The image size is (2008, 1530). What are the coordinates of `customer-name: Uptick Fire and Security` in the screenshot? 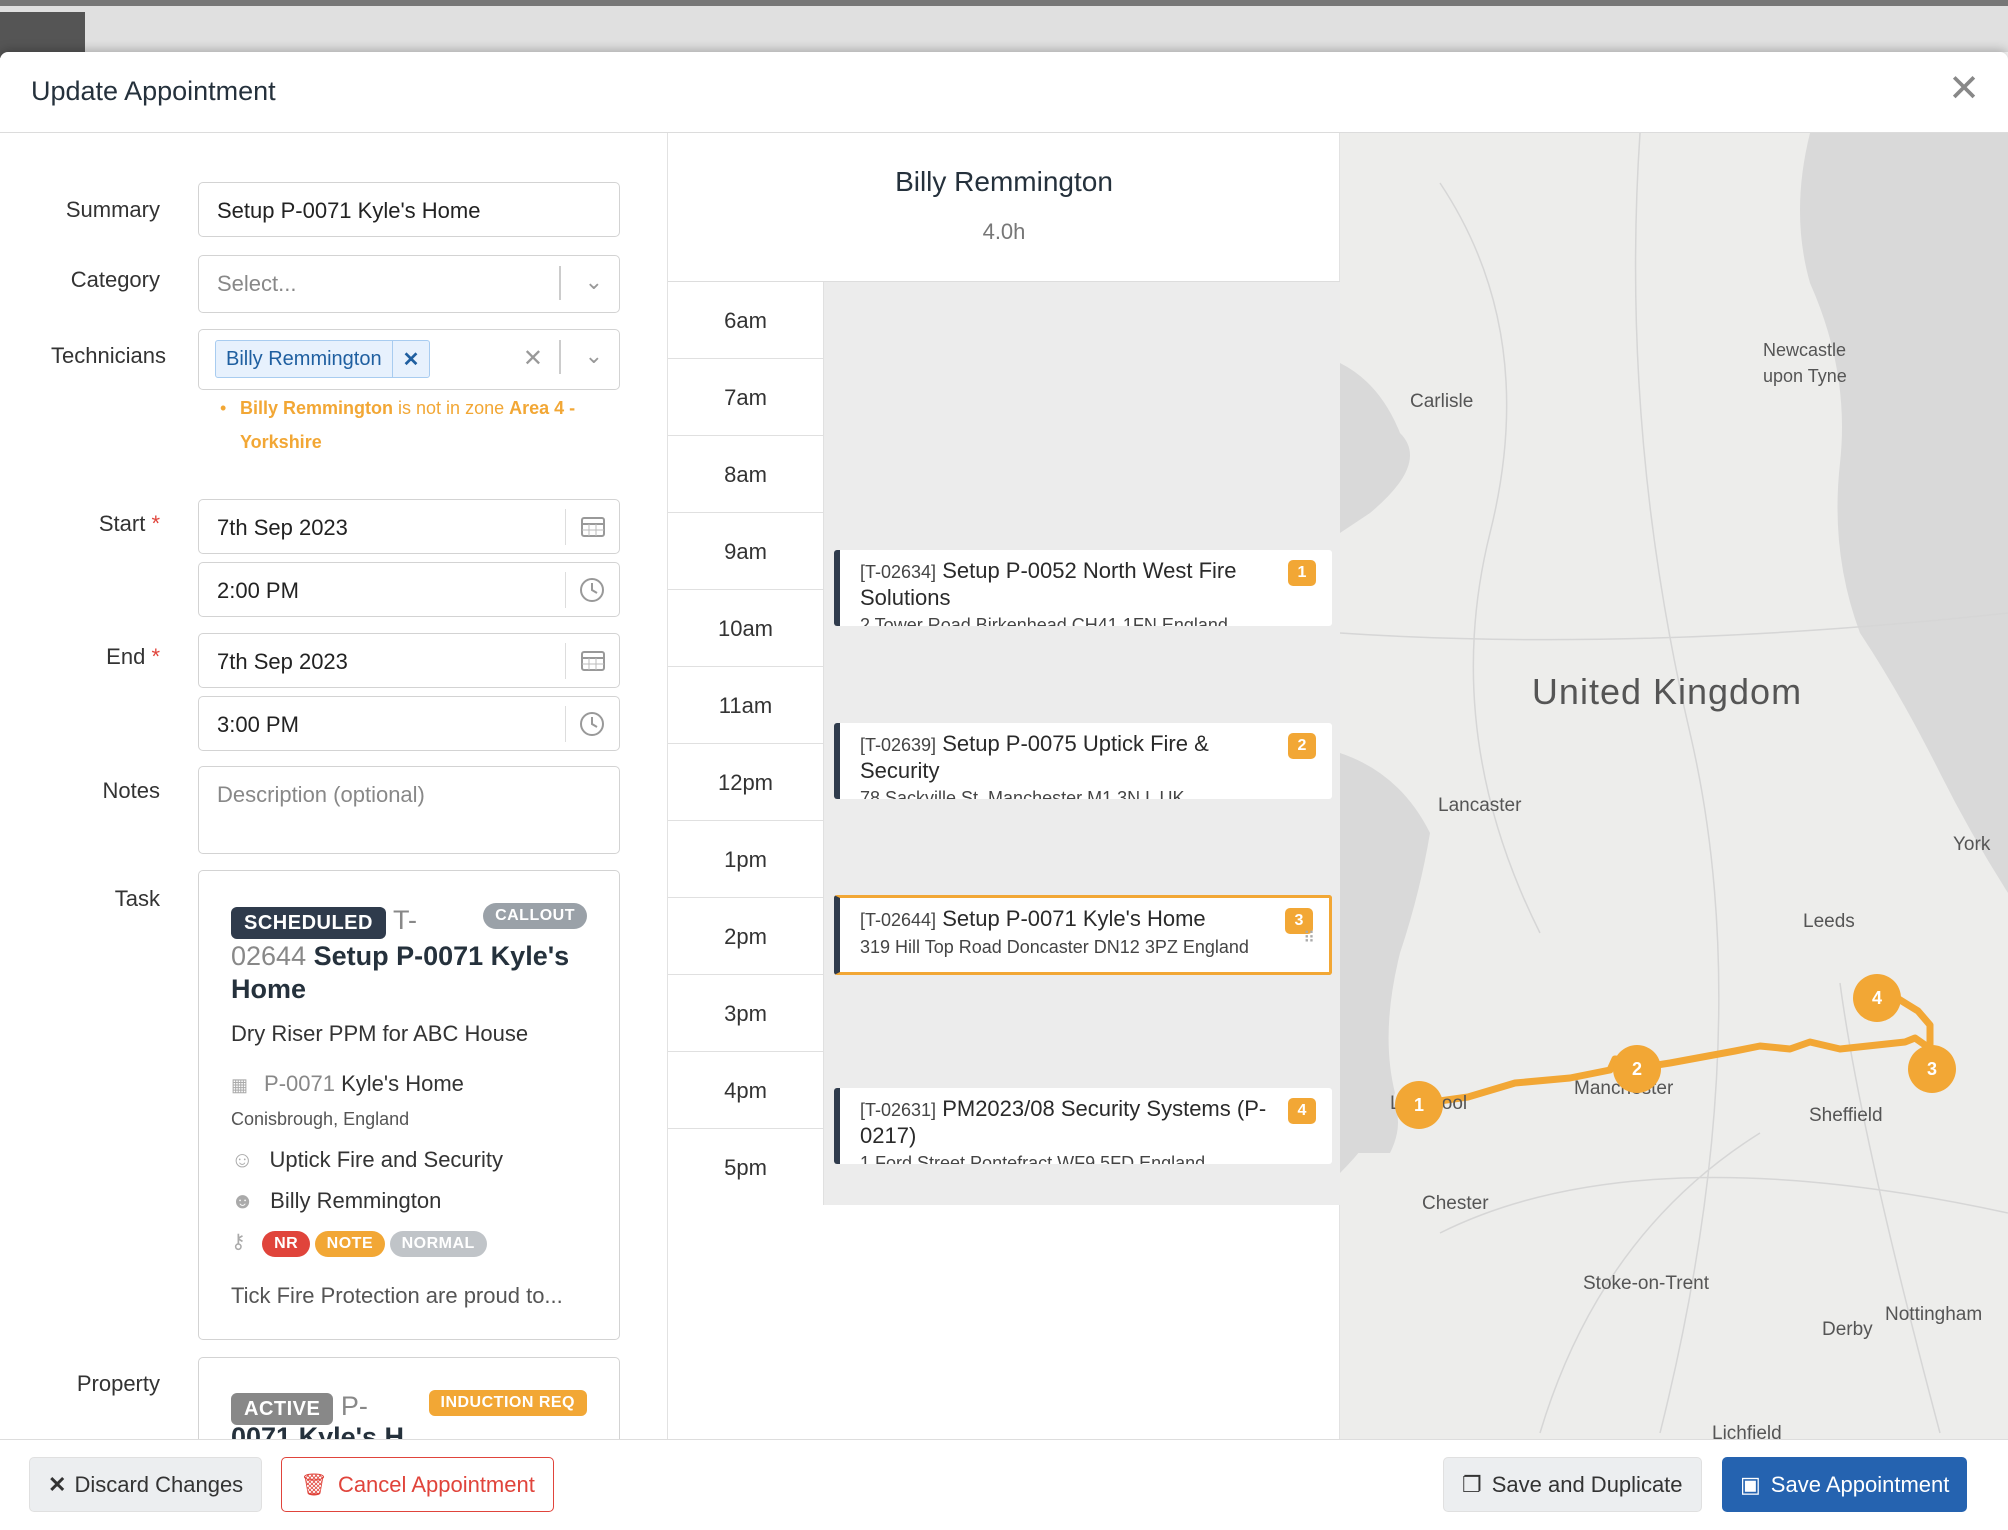 It's located at (386, 1159).